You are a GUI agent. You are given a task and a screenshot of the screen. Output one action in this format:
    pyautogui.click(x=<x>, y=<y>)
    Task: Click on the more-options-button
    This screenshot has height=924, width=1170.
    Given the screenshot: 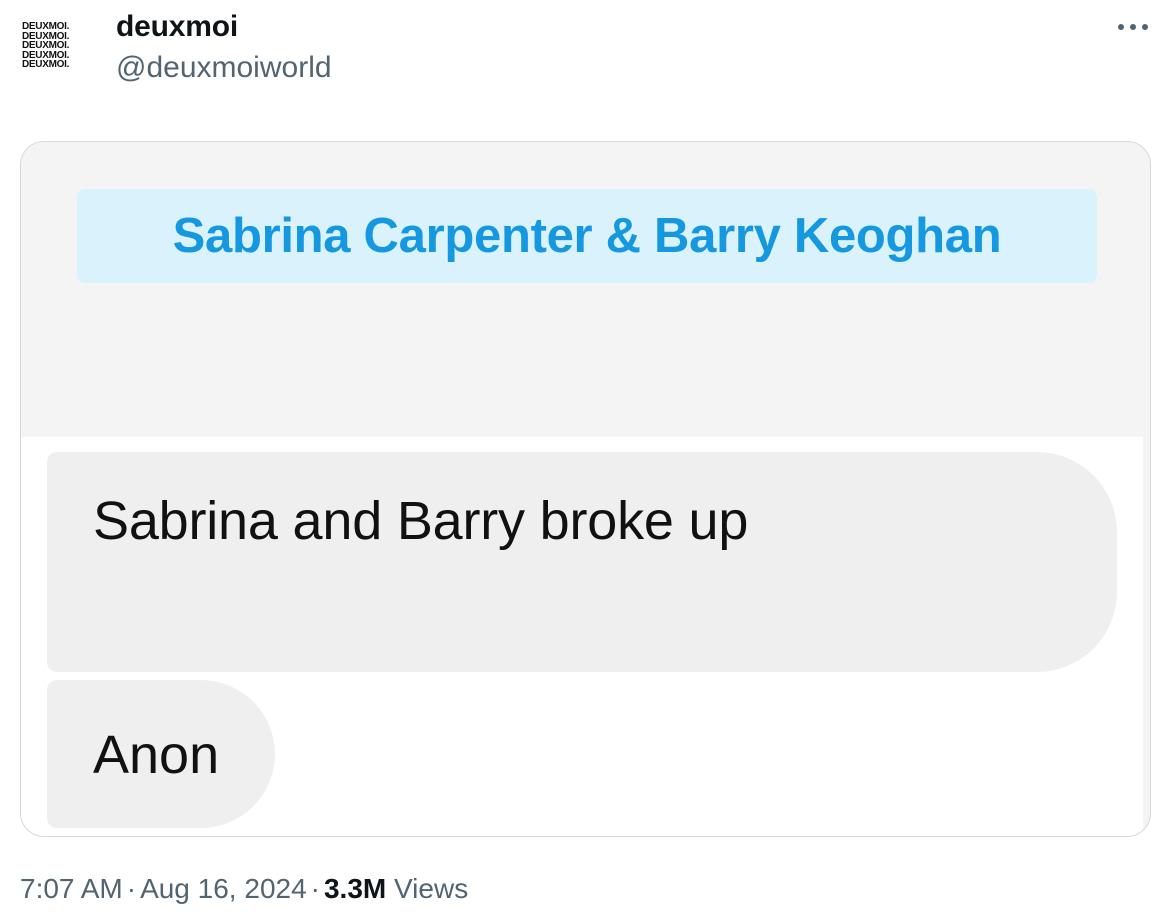 What is the action you would take?
    pyautogui.click(x=1133, y=27)
    